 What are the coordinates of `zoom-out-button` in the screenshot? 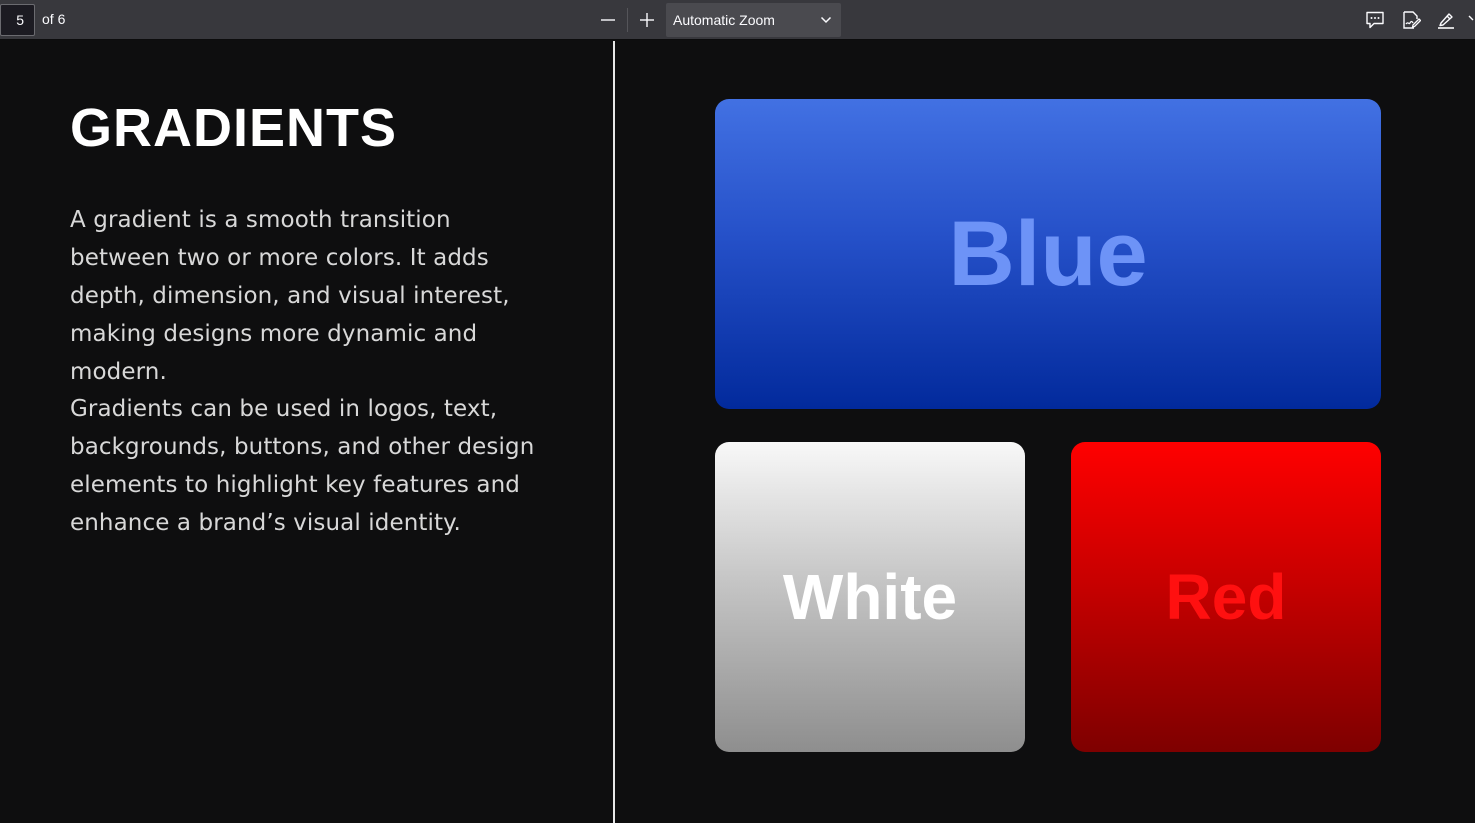 It's located at (608, 20).